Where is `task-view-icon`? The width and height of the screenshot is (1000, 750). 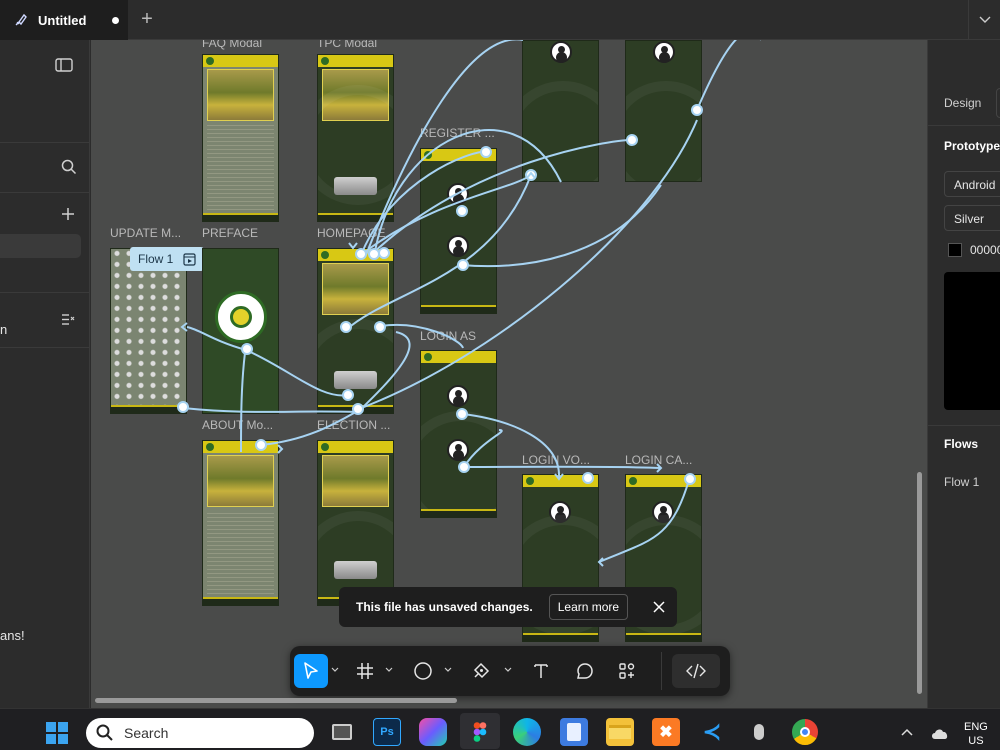
task-view-icon is located at coordinates (342, 732).